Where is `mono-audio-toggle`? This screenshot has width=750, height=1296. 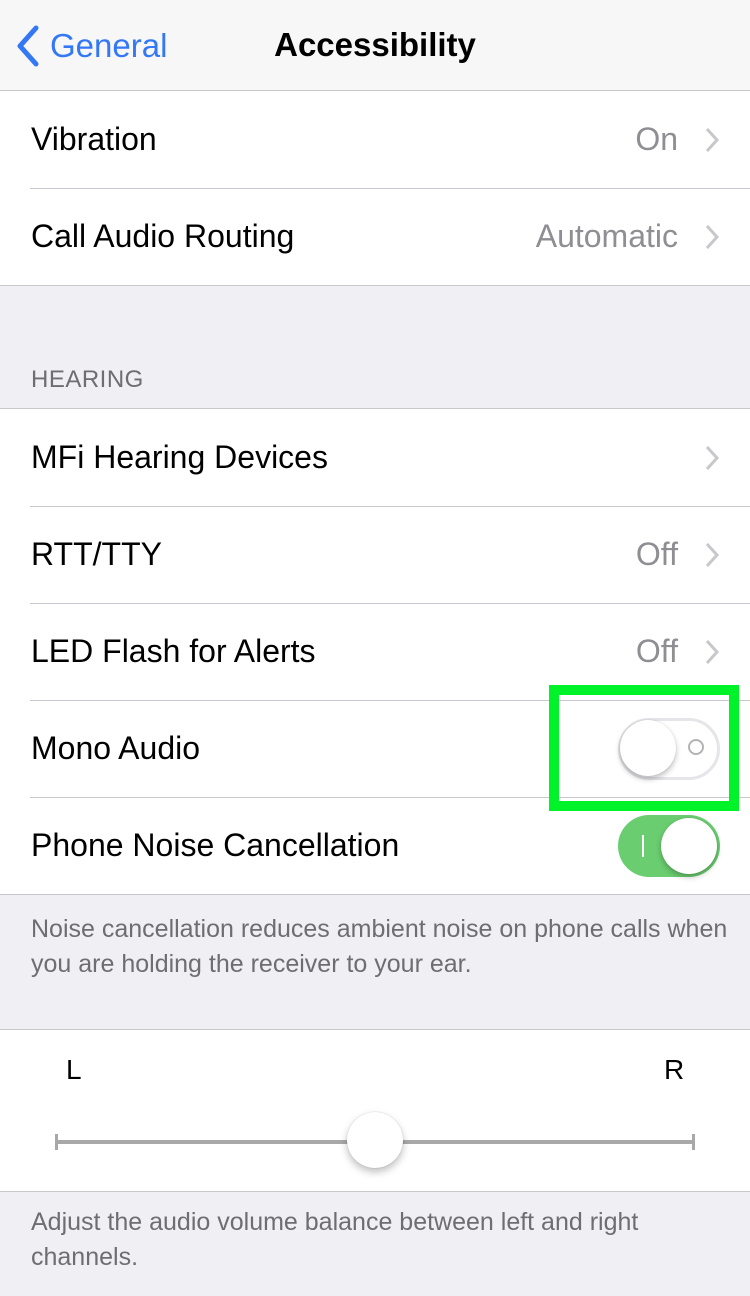
mono-audio-toggle is located at coordinates (669, 748).